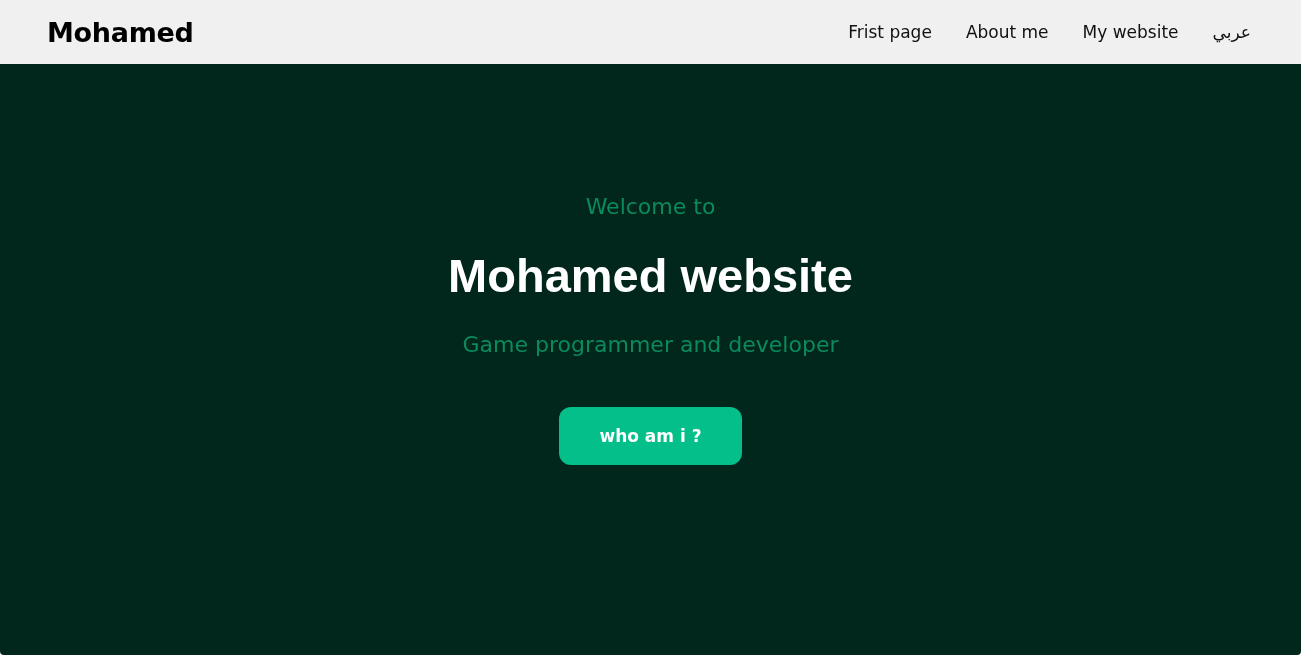 Image resolution: width=1301 pixels, height=658 pixels. Describe the element at coordinates (650, 207) in the screenshot. I see `hero-eyebrow: Welcome to` at that location.